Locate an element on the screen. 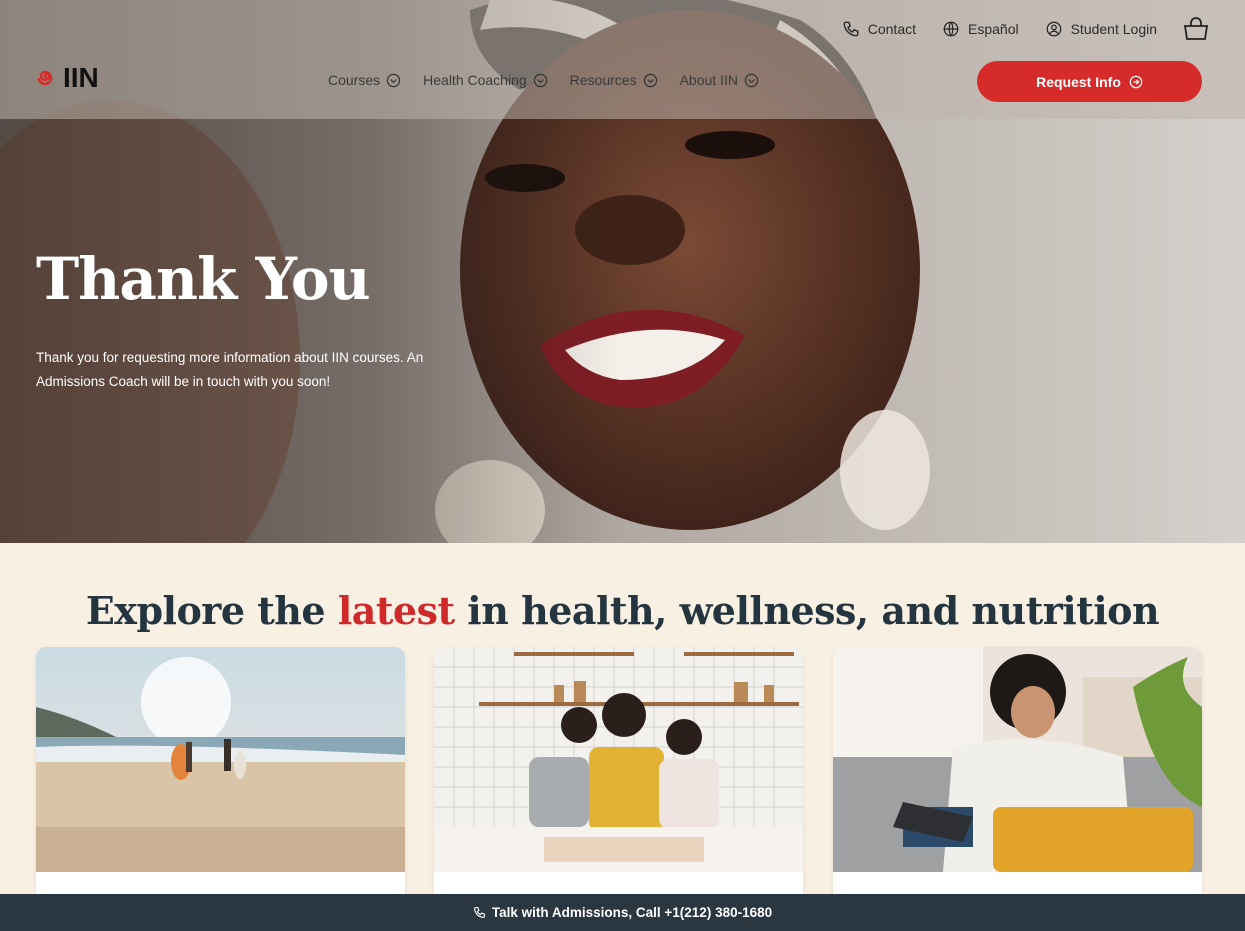  nav-item-resources: Resources is located at coordinates (614, 80).